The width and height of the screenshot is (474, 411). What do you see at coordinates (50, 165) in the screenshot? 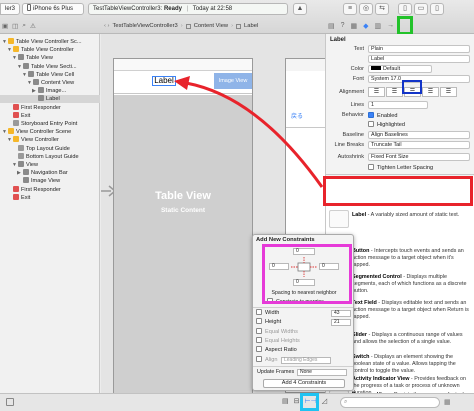
I see `outline-item: ▼ View` at bounding box center [50, 165].